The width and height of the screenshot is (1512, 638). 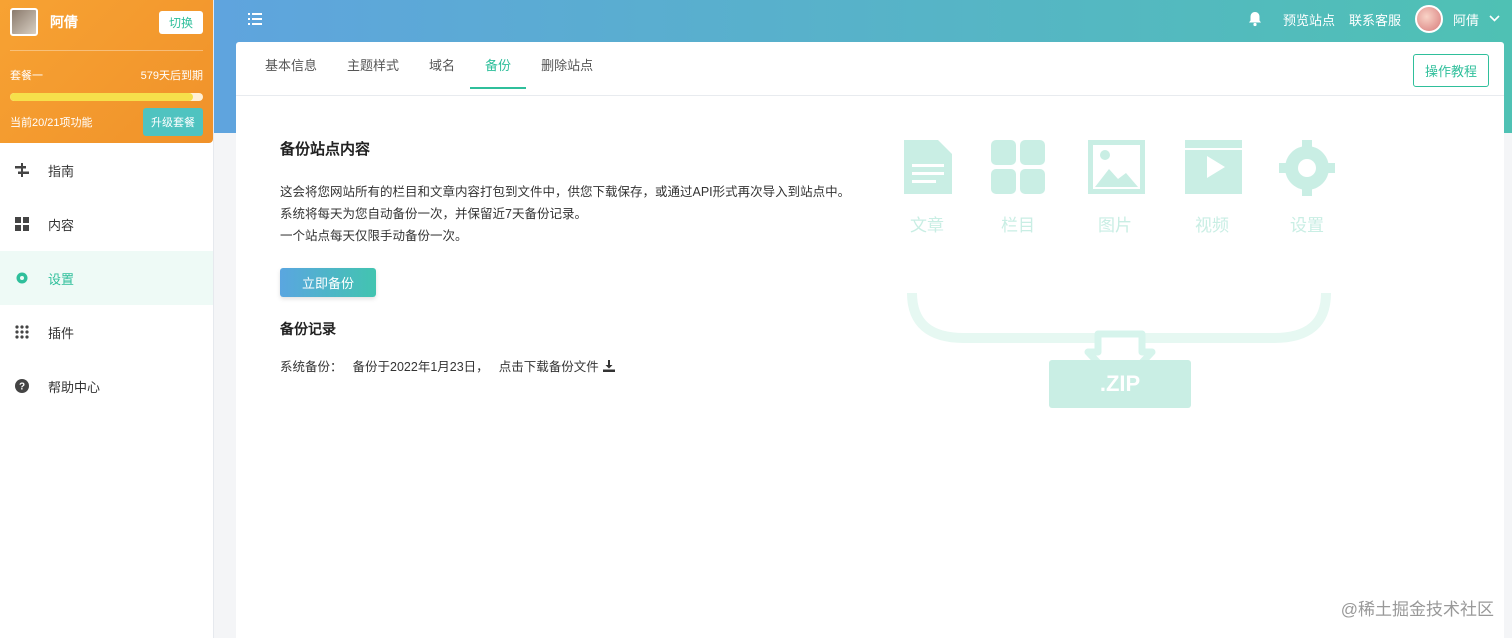 What do you see at coordinates (420, 367) in the screenshot?
I see `record-time: 备份于2022年1月23日，` at bounding box center [420, 367].